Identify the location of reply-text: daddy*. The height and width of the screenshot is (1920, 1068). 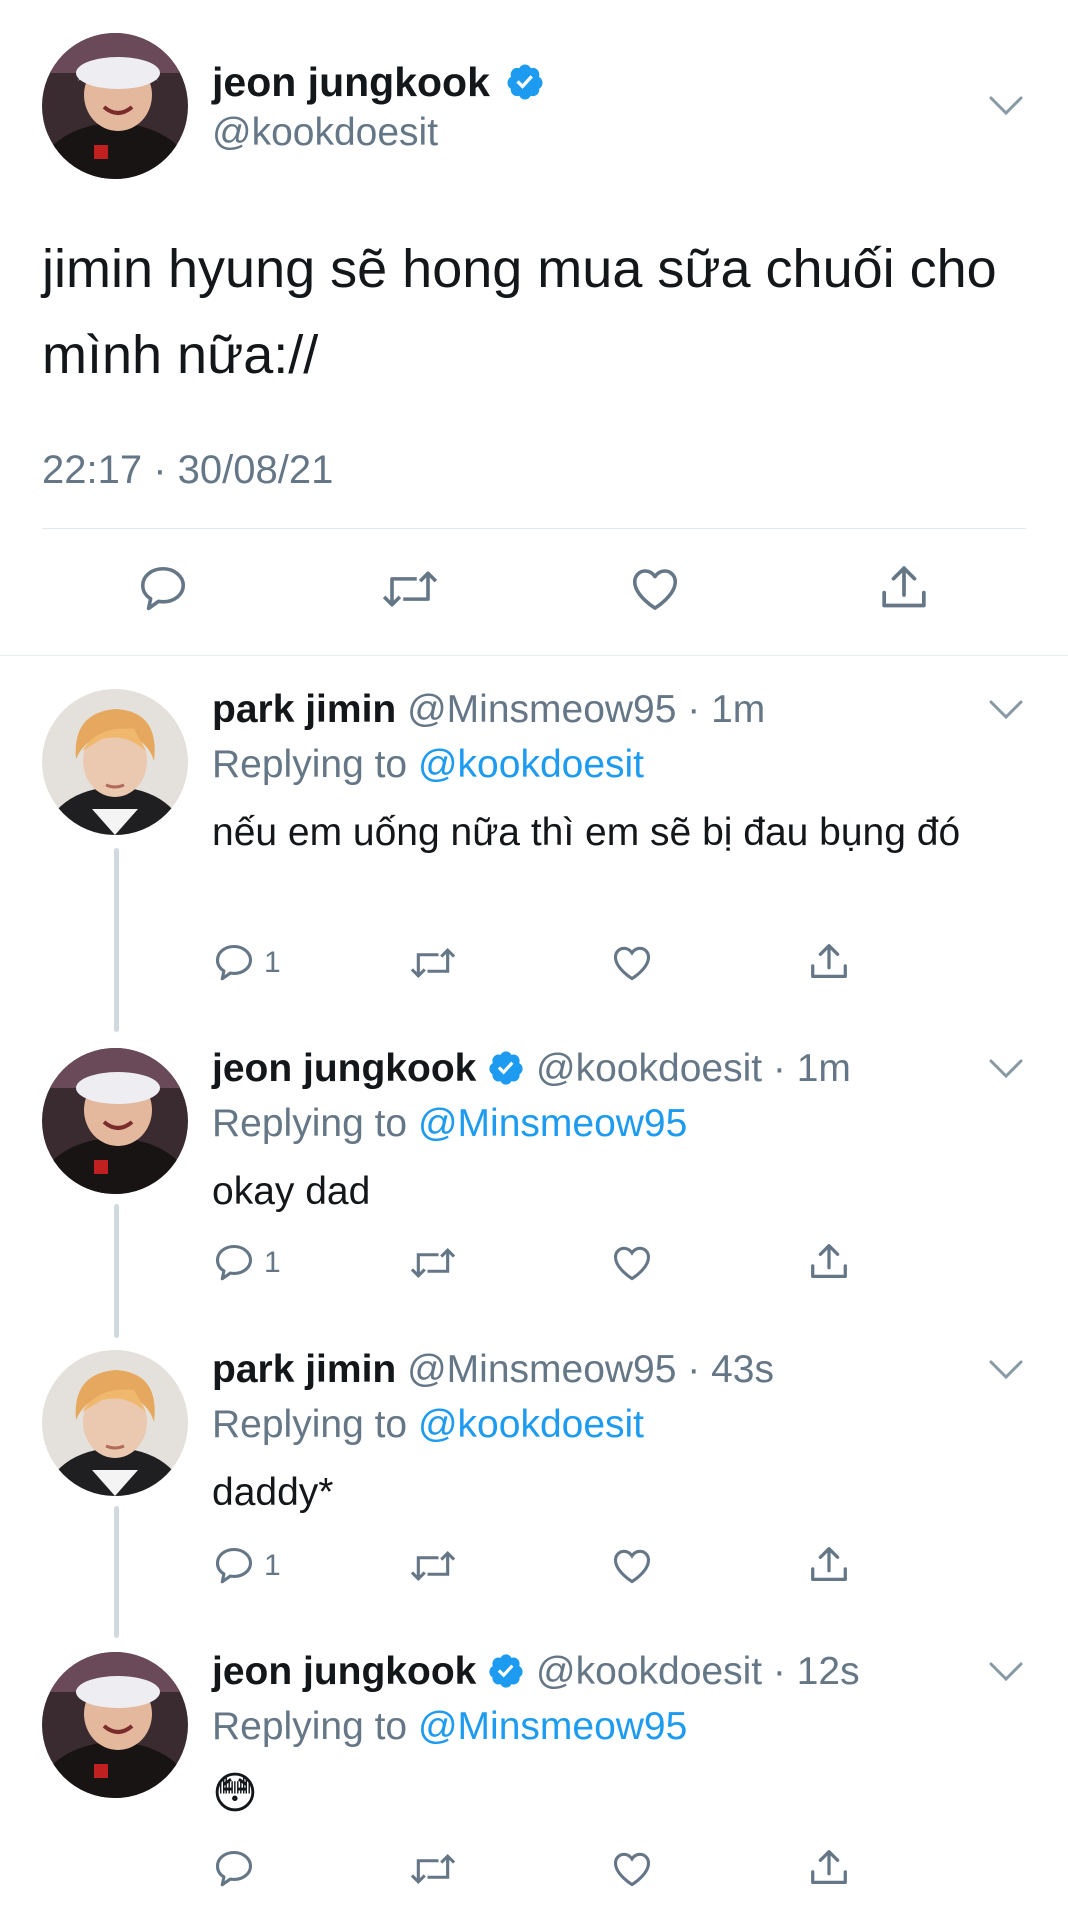
(273, 1492).